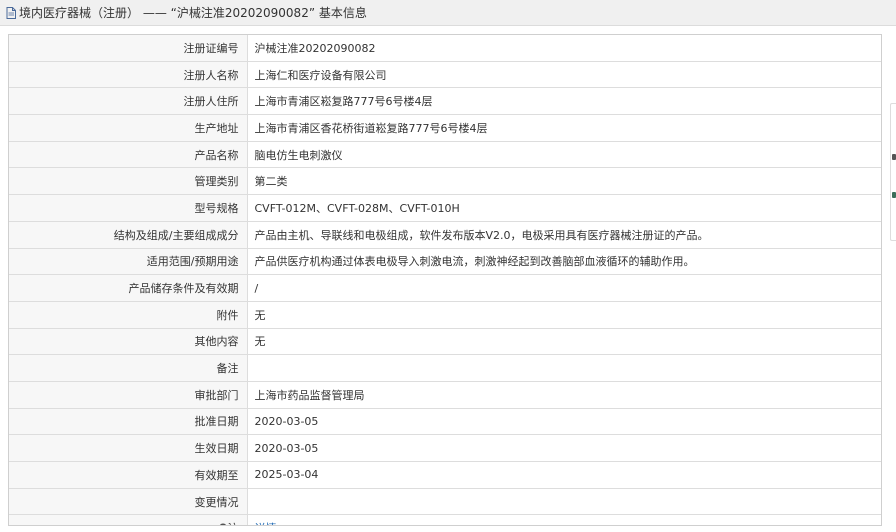 The image size is (896, 532). What do you see at coordinates (128, 181) in the screenshot?
I see `field-label: 管理类别` at bounding box center [128, 181].